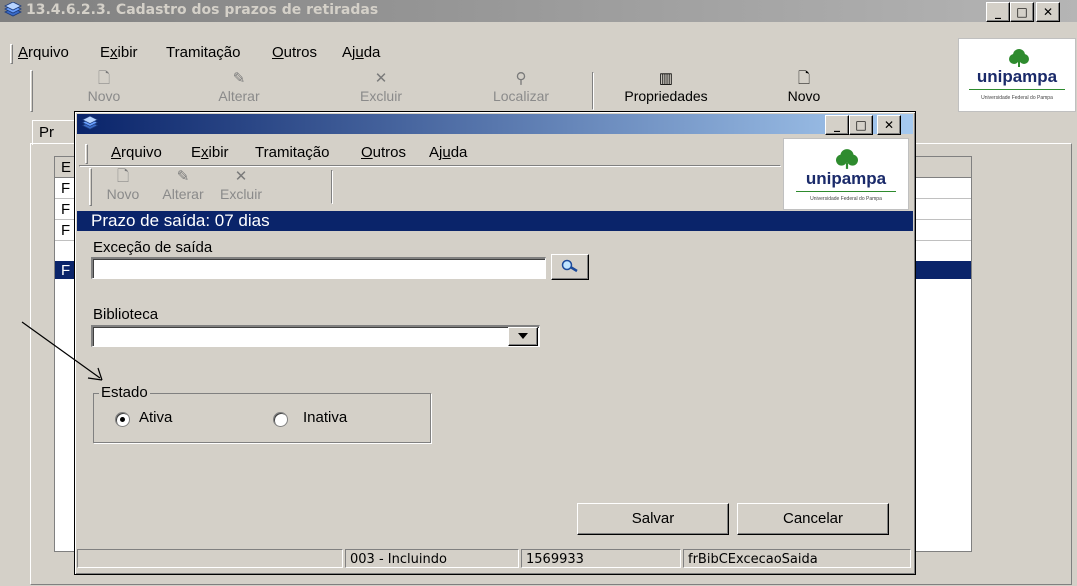  Describe the element at coordinates (136, 152) in the screenshot. I see `dialog-menu-arquivo: Arquivo` at that location.